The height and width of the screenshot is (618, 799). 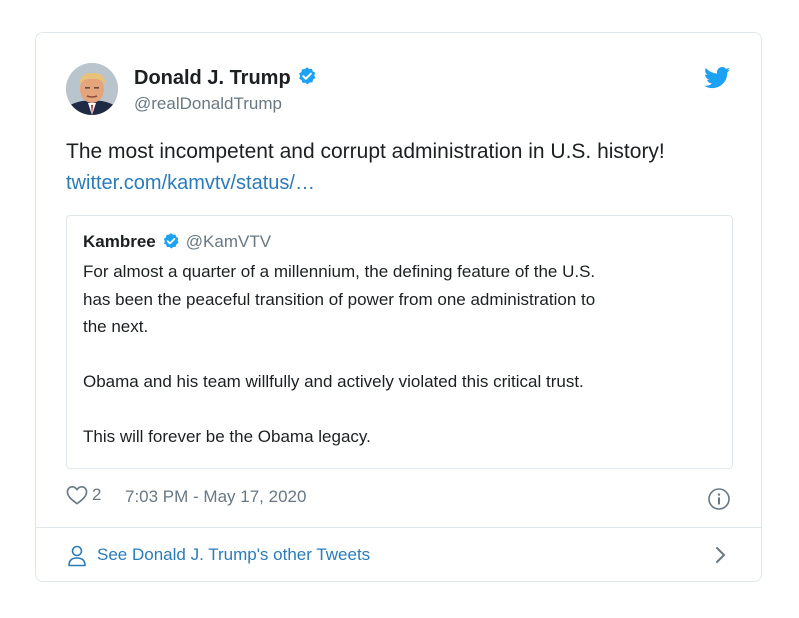 What do you see at coordinates (228, 241) in the screenshot?
I see `quoted-author-handle: @KamVTV` at bounding box center [228, 241].